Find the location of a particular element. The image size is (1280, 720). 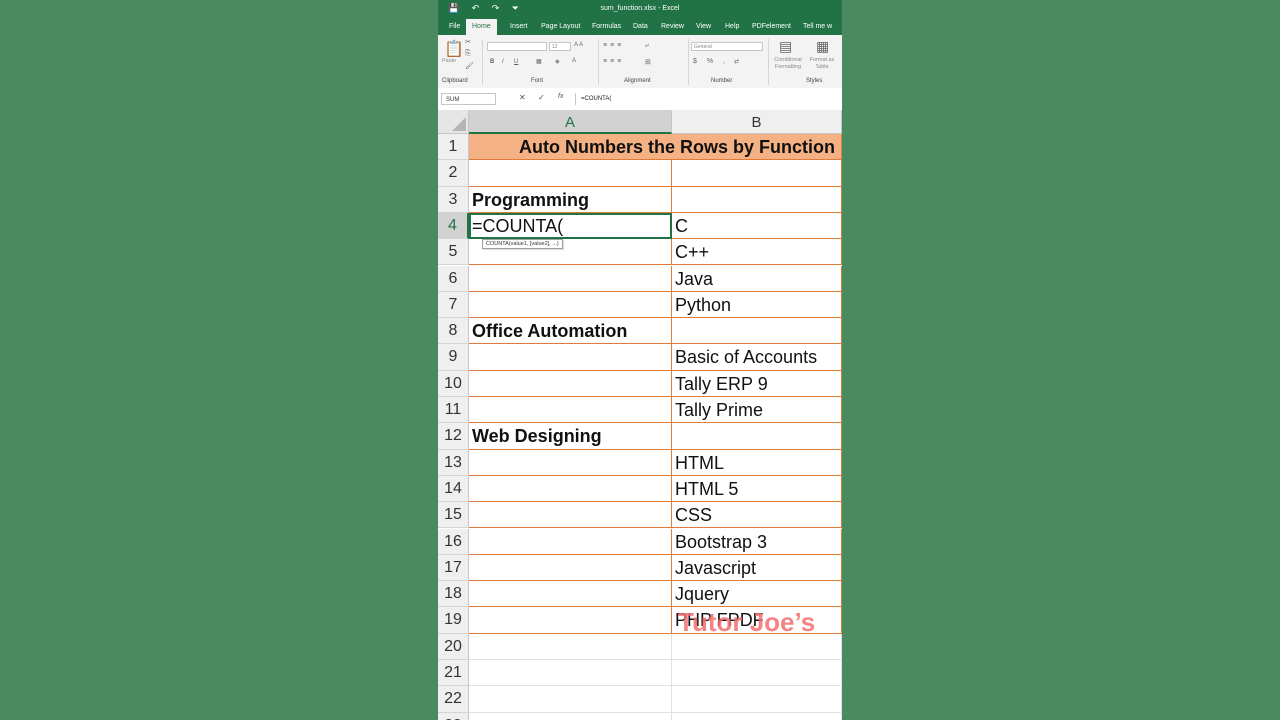

row-header: 20 is located at coordinates (453, 646).